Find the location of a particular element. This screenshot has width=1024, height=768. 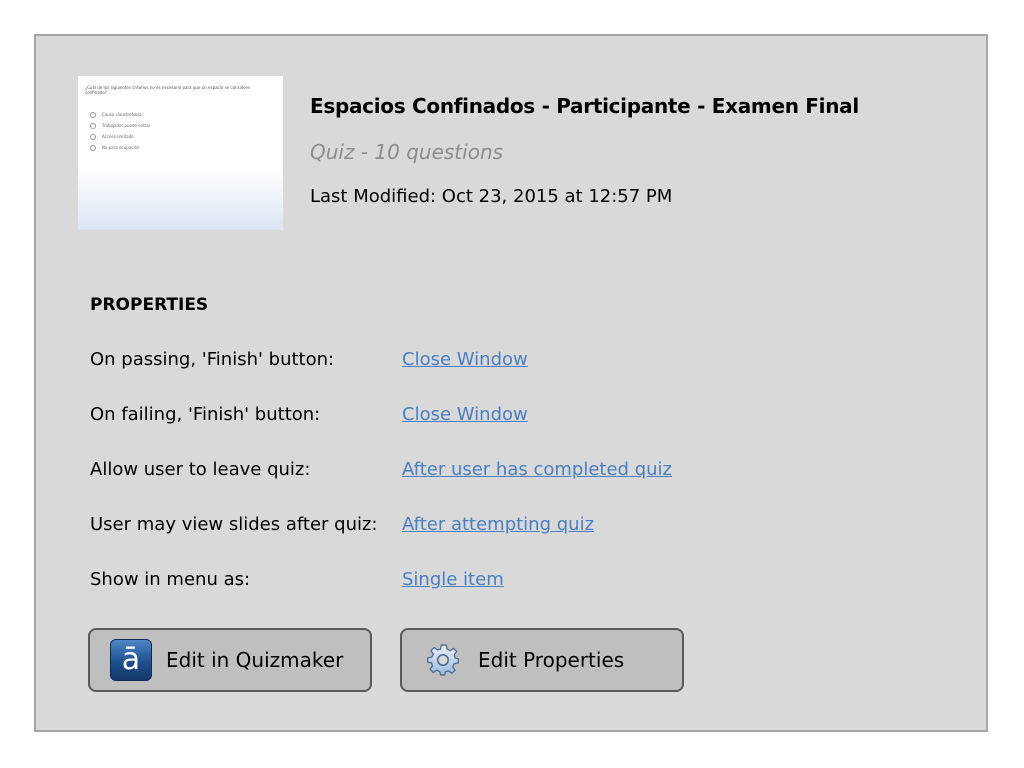

quizmaker-icon: ā is located at coordinates (131, 660).